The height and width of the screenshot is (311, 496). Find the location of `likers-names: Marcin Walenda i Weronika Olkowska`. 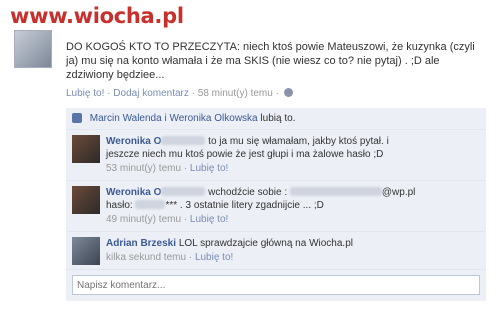

likers-names: Marcin Walenda i Weronika Olkowska is located at coordinates (174, 118).